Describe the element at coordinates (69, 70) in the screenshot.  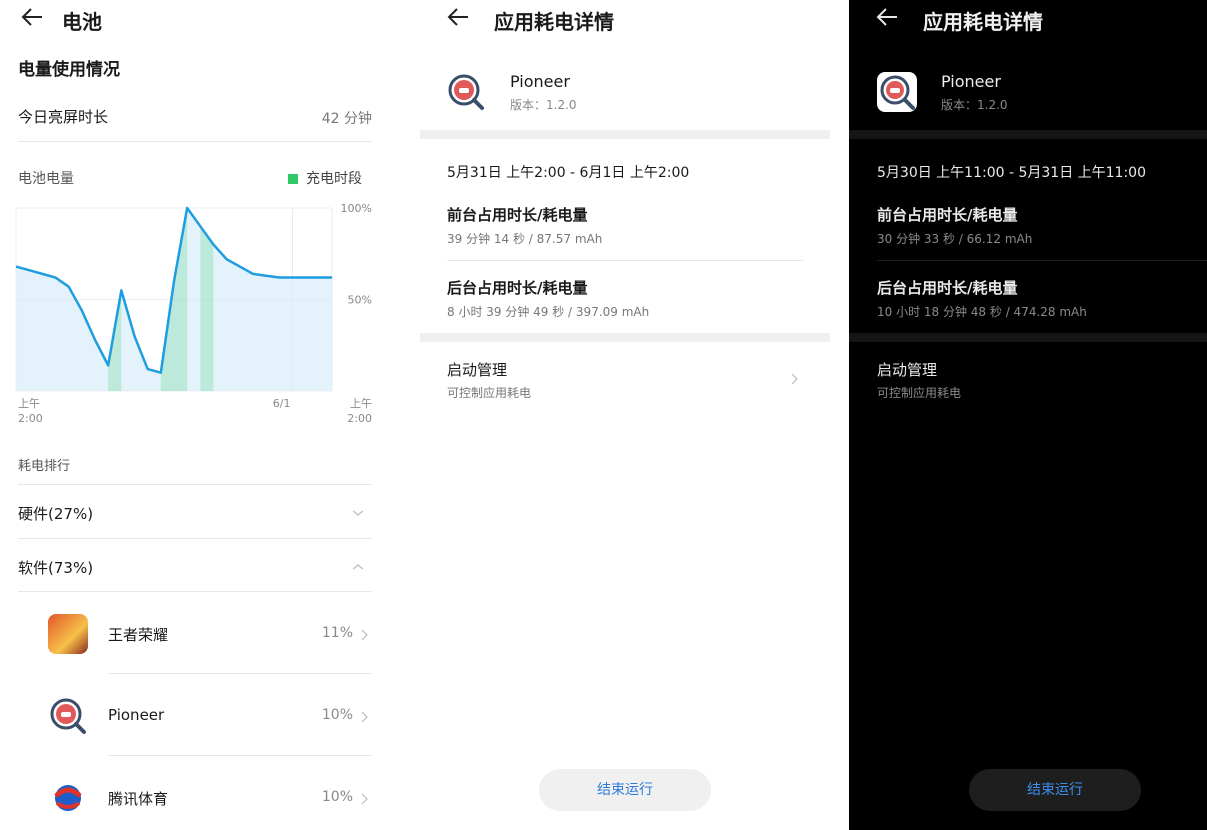
I see `usage-section-title: 电量使用情况` at that location.